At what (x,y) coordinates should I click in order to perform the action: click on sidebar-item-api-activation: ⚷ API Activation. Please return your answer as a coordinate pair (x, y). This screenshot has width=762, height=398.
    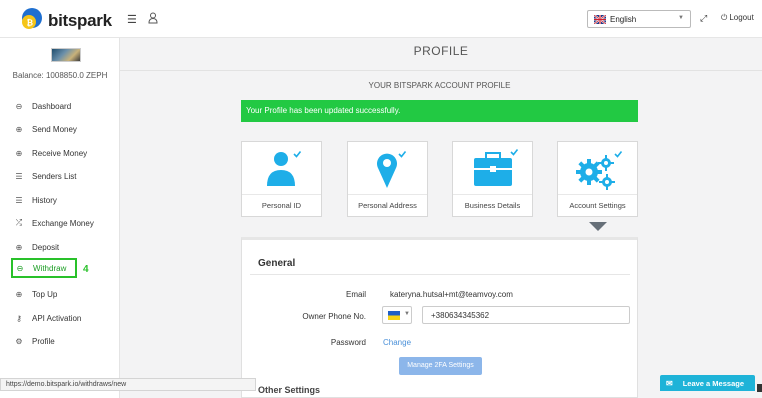
    Looking at the image, I should click on (64, 318).